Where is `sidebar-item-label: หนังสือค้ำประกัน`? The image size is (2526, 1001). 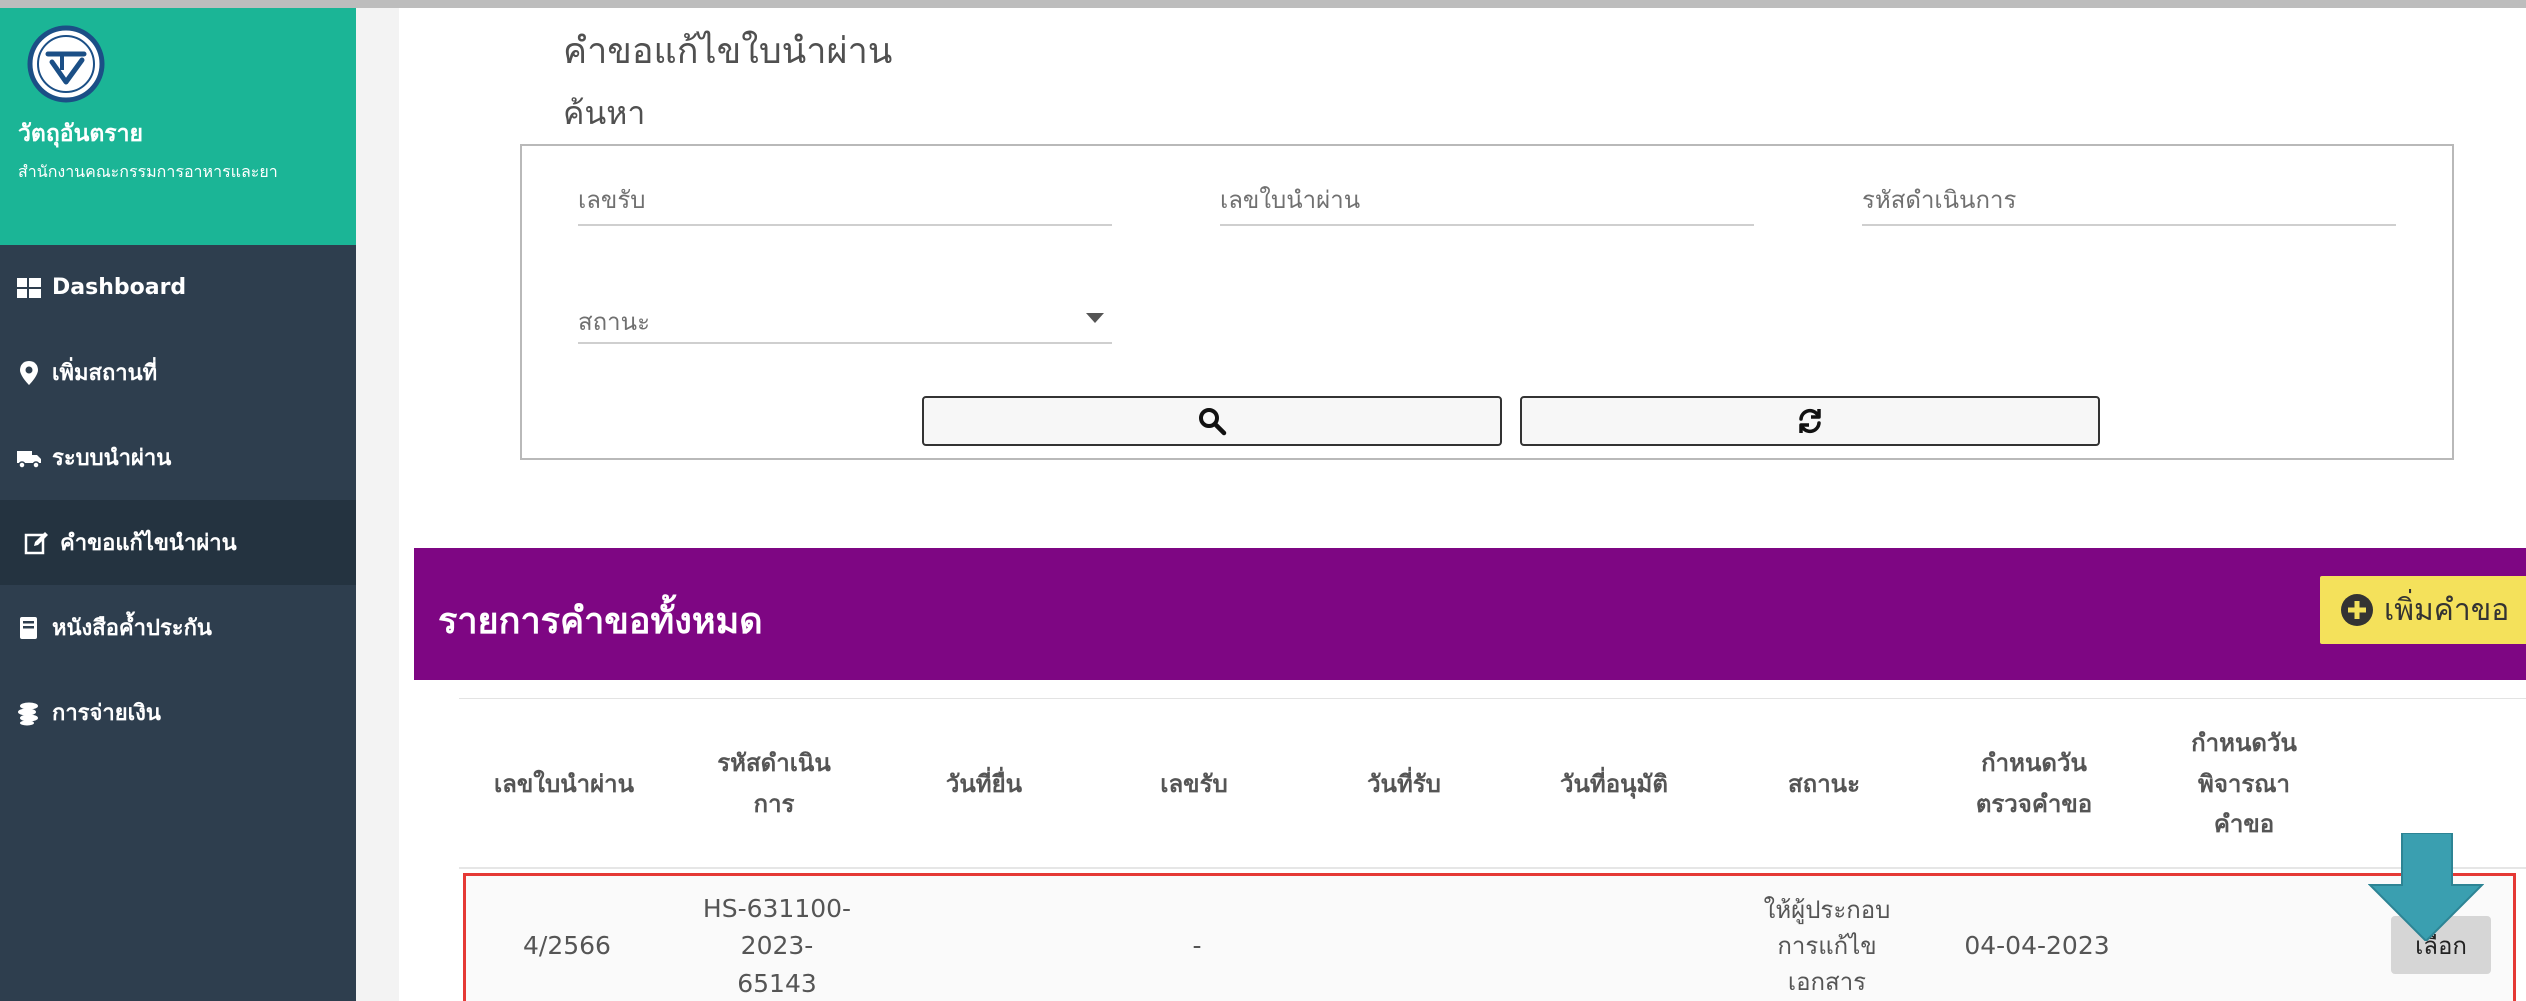
sidebar-item-label: หนังสือค้ำประกัน is located at coordinates (132, 628).